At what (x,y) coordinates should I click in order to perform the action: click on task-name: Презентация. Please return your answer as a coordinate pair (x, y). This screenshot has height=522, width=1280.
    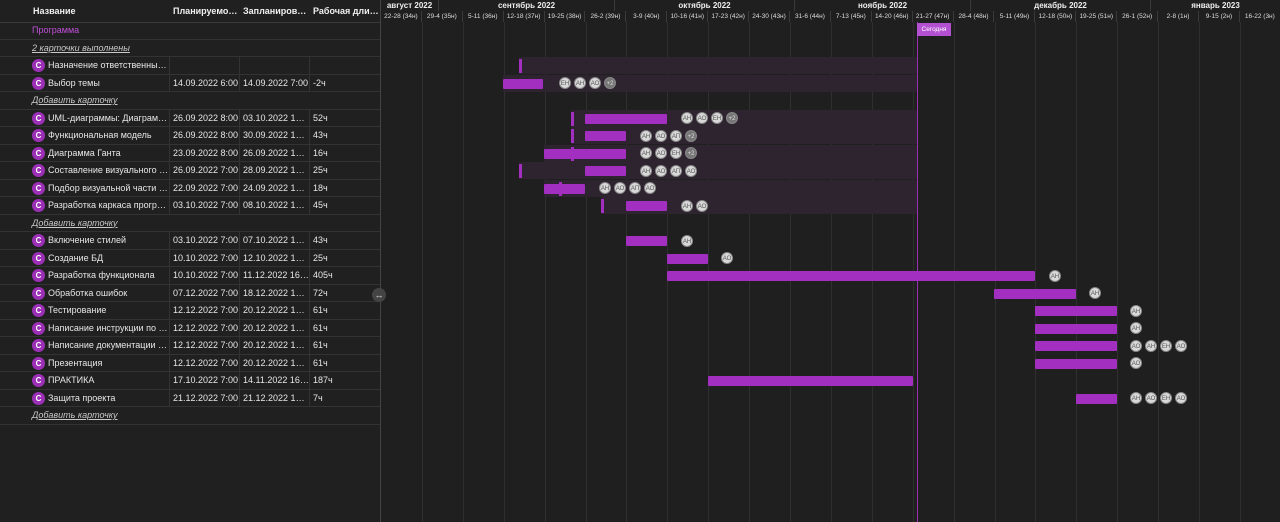
    Looking at the image, I should click on (107, 363).